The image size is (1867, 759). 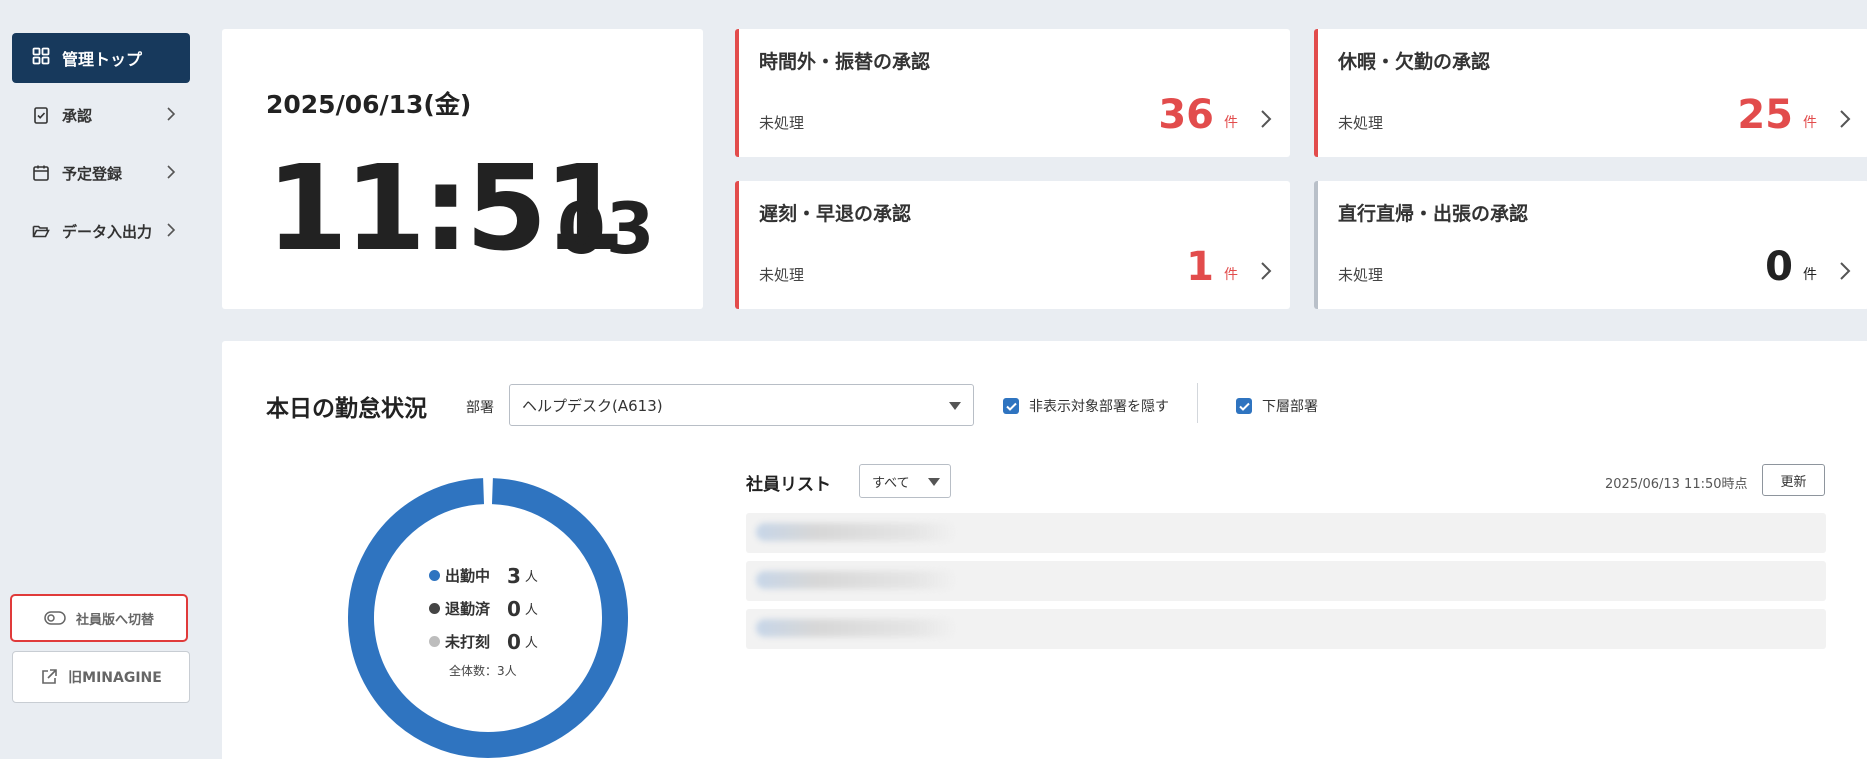 I want to click on folder-open-icon, so click(x=41, y=231).